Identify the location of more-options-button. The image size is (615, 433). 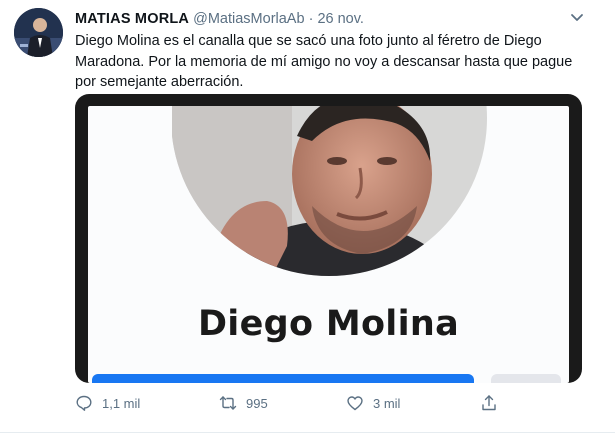
(526, 378).